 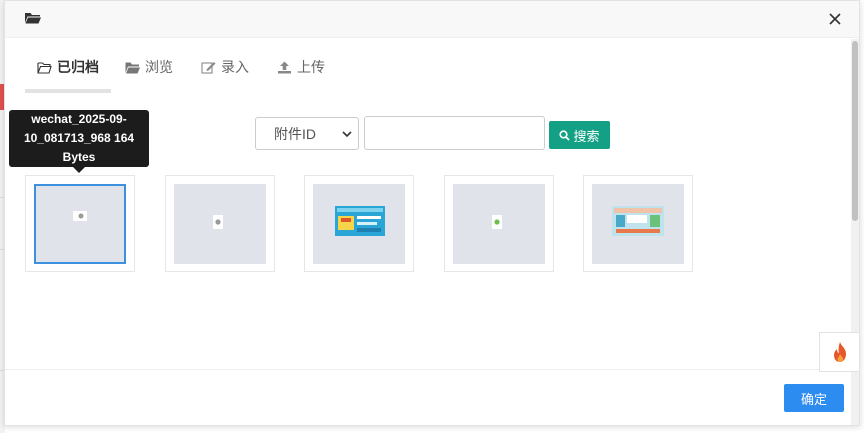 I want to click on tooltip-line: Bytes, so click(x=79, y=157).